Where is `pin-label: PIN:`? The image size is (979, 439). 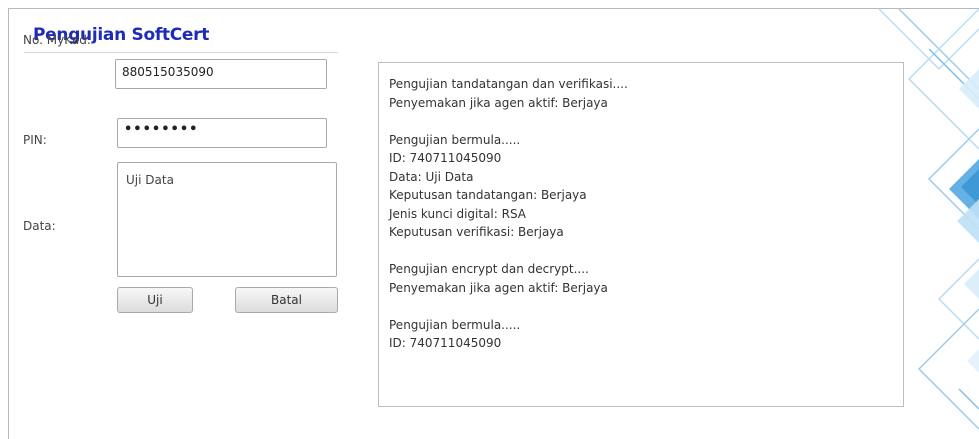
pin-label: PIN: is located at coordinates (35, 140).